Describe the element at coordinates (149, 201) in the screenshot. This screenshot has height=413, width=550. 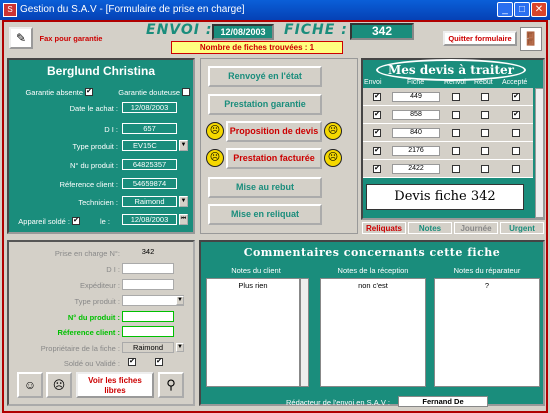
I see `technicien-select: Raimond` at that location.